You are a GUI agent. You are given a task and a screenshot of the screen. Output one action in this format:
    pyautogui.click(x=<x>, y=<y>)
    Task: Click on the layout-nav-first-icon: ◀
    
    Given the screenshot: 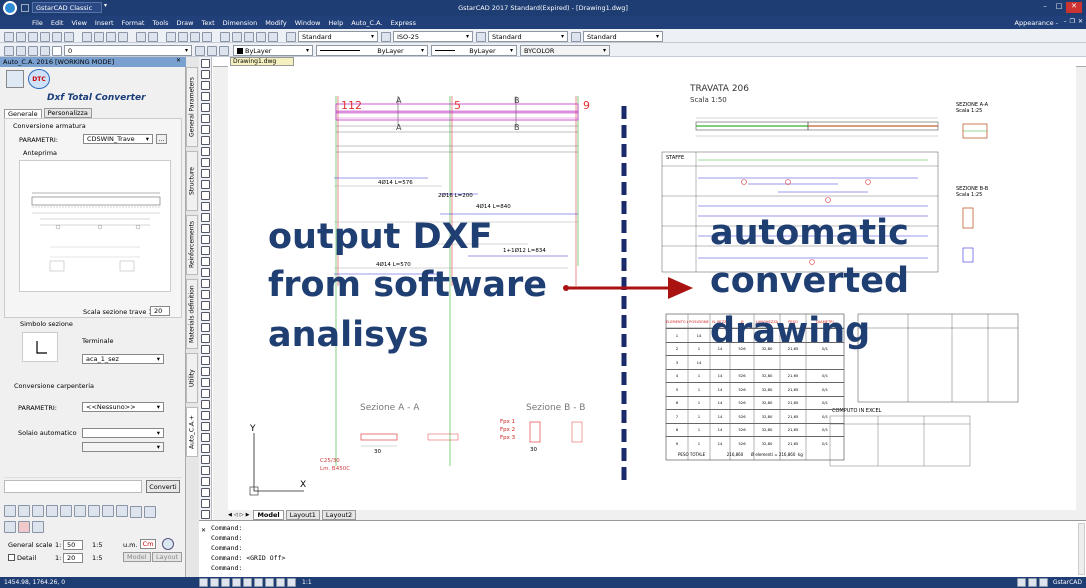 What is the action you would take?
    pyautogui.click(x=230, y=515)
    